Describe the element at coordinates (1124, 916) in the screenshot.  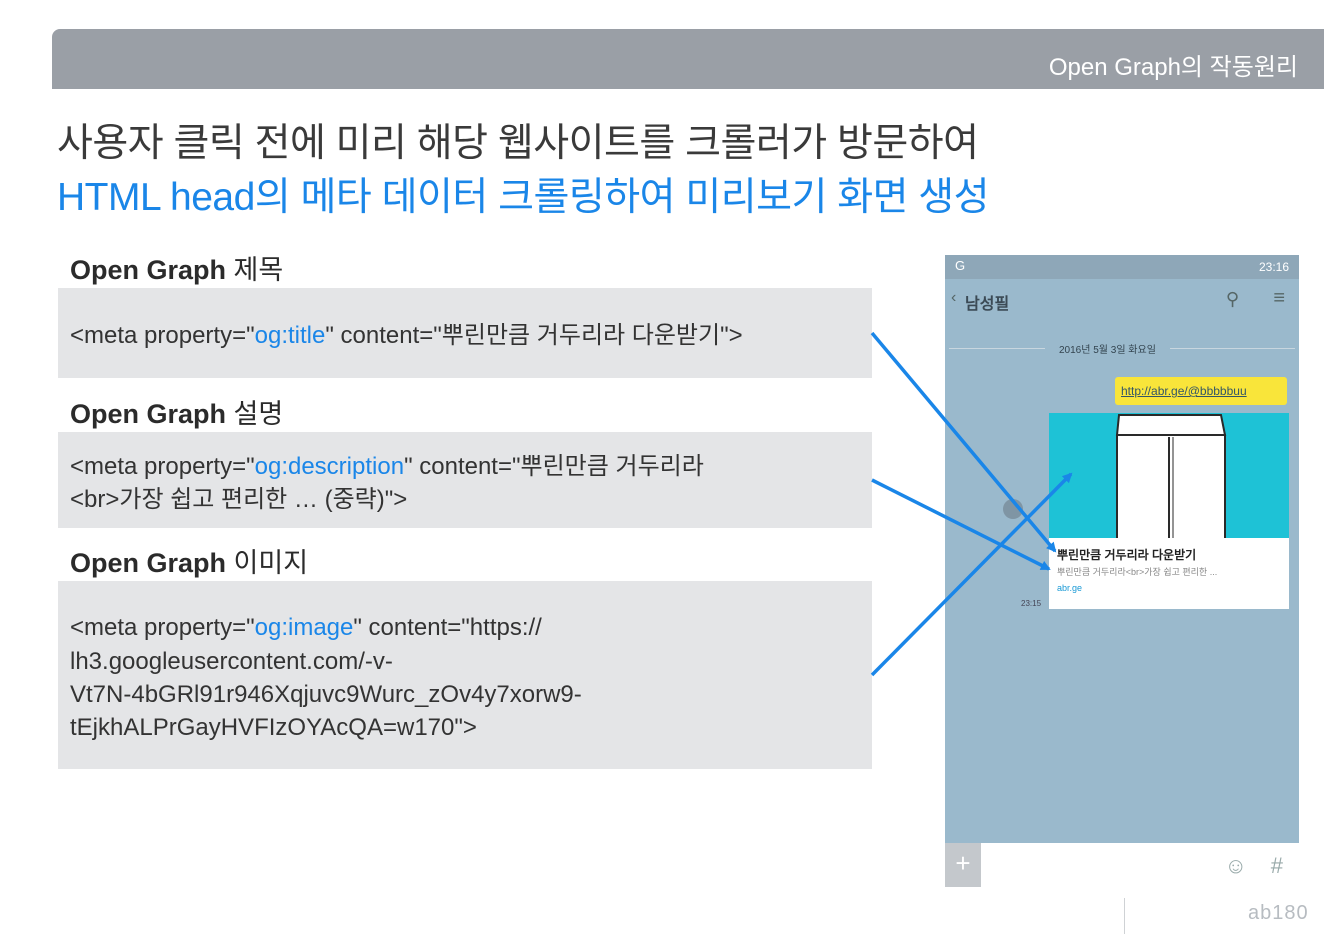
I see `footer-divider` at that location.